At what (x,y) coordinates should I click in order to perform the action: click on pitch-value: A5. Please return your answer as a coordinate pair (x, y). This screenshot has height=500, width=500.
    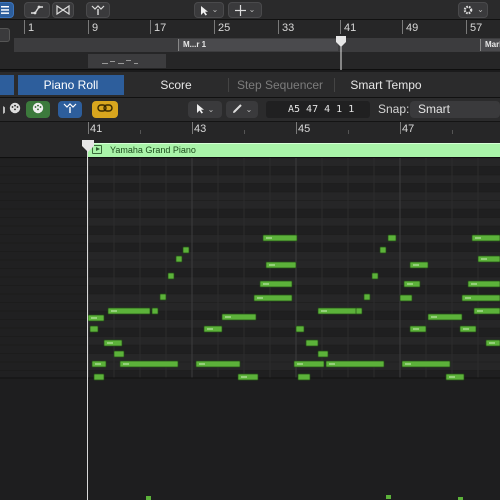
    Looking at the image, I should click on (294, 109).